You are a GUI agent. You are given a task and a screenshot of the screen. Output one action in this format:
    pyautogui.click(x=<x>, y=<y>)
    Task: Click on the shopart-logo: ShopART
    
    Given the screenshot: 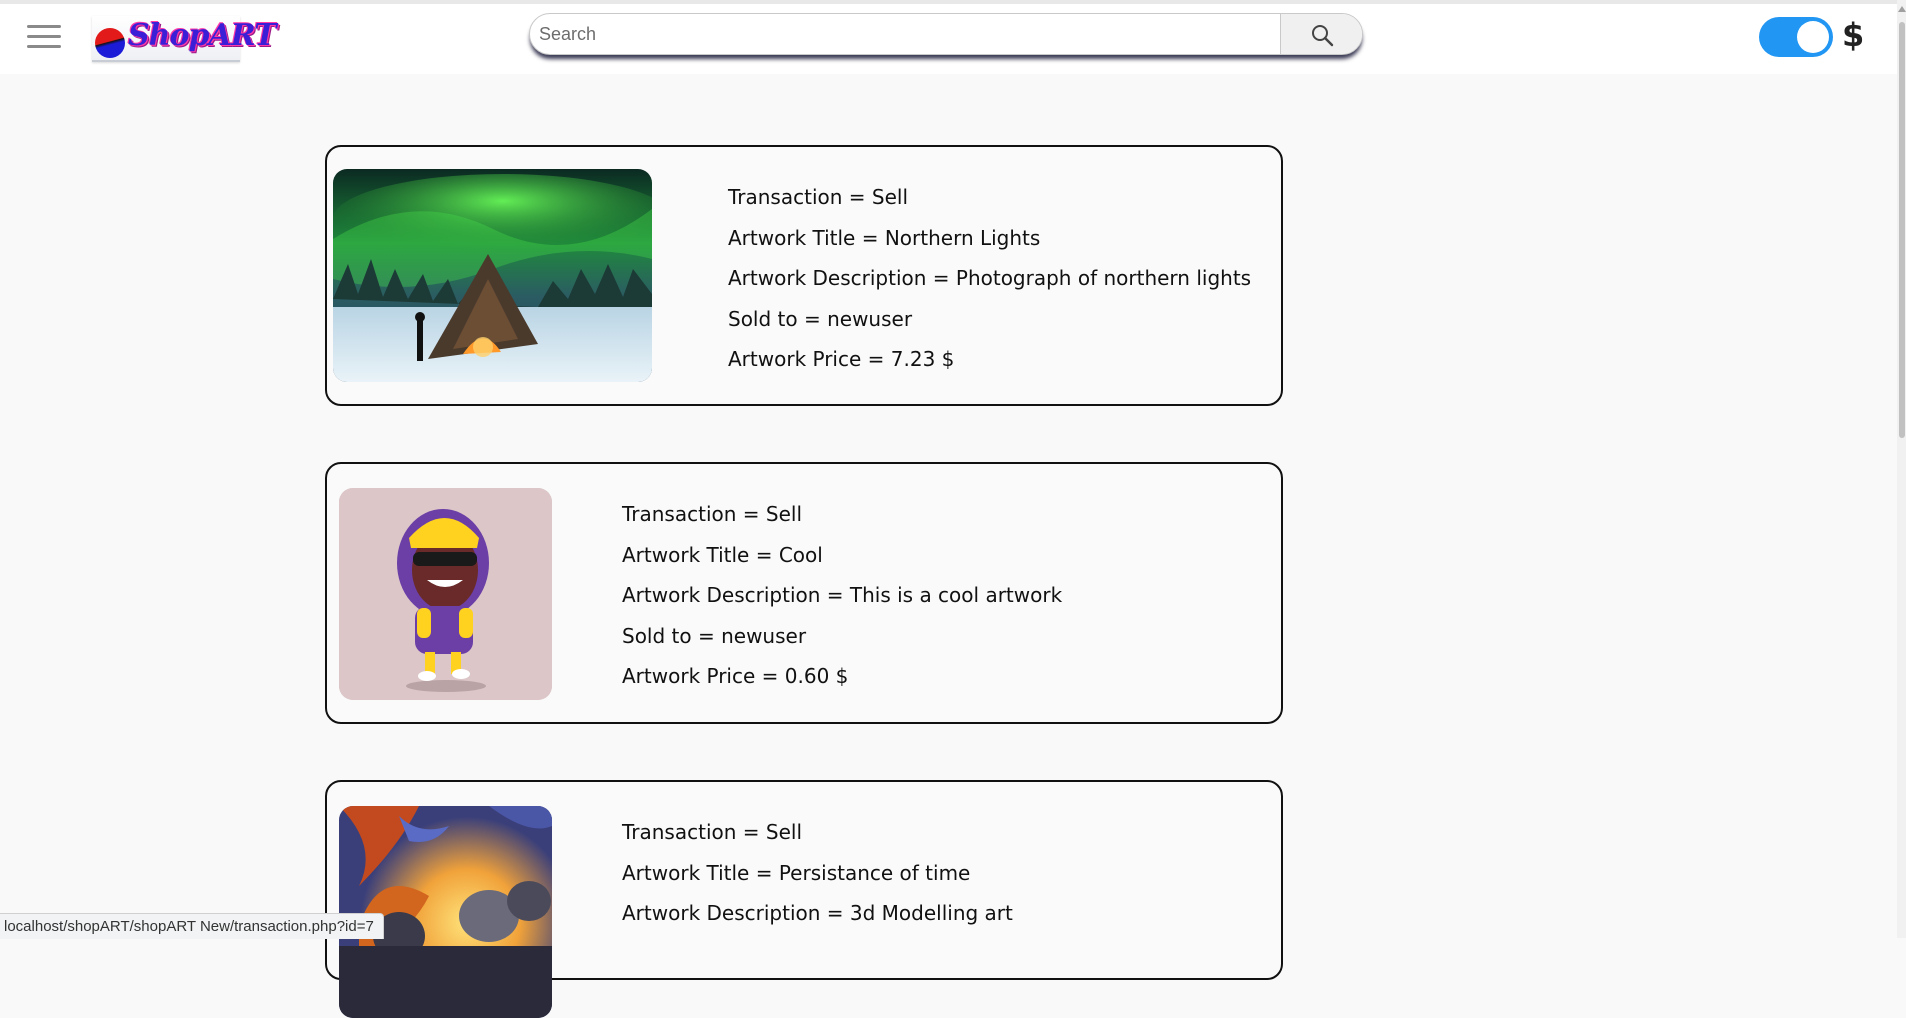 What is the action you would take?
    pyautogui.click(x=184, y=39)
    